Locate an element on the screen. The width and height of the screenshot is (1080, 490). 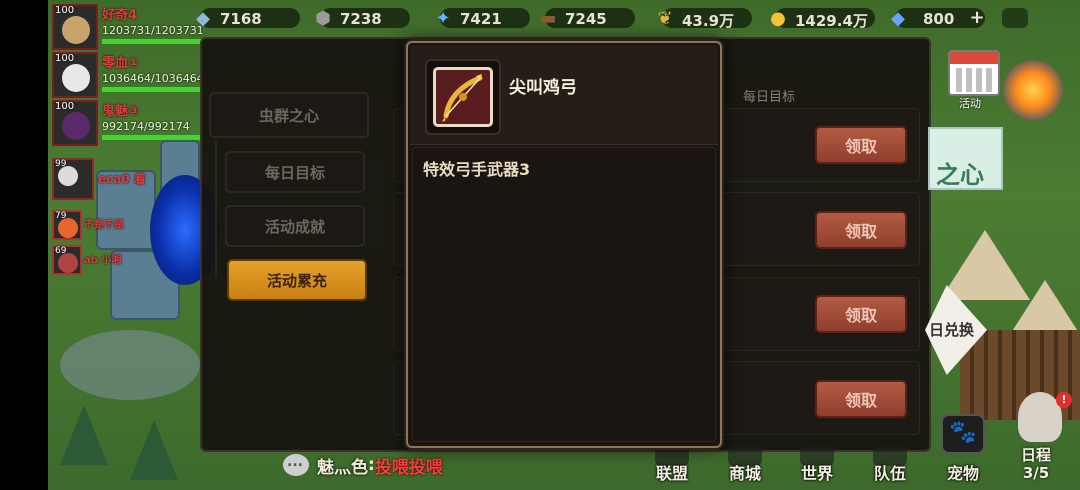
resource-wood: ▬ 7245 is located at coordinates (585, 18).